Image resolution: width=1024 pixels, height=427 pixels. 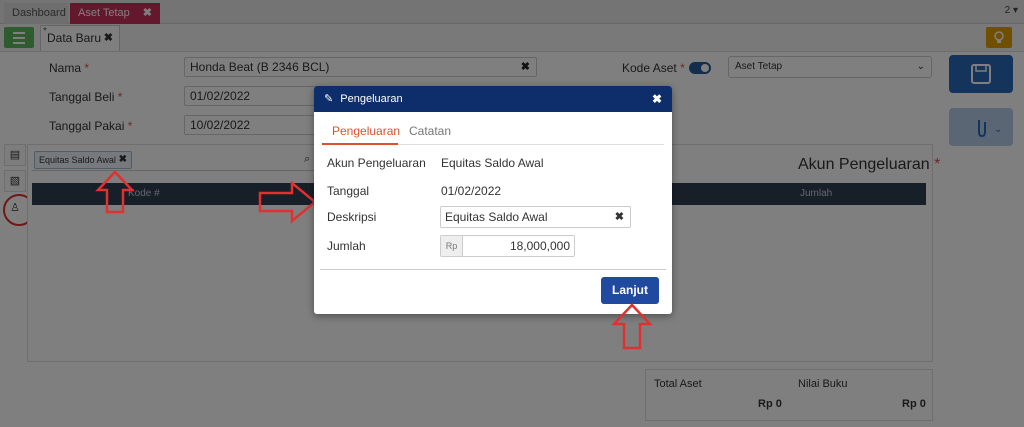 I want to click on deskripsi-label: Deskripsi, so click(x=352, y=217).